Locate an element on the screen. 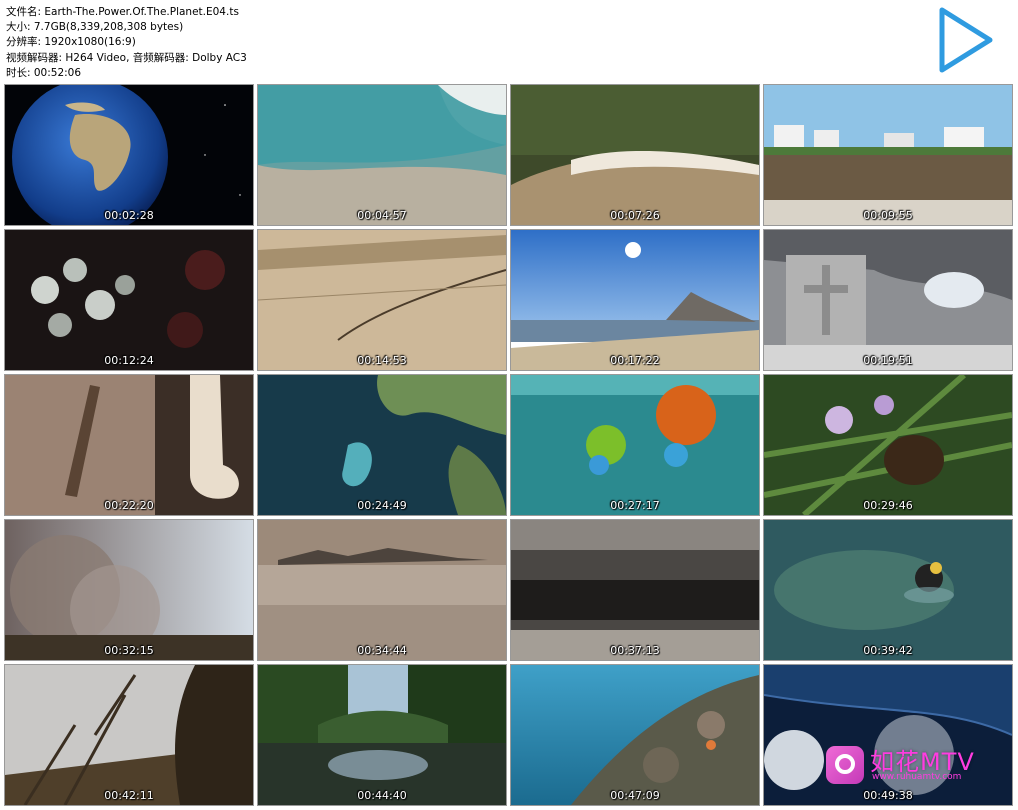  thumbnail: 00:17:22 is located at coordinates (635, 300).